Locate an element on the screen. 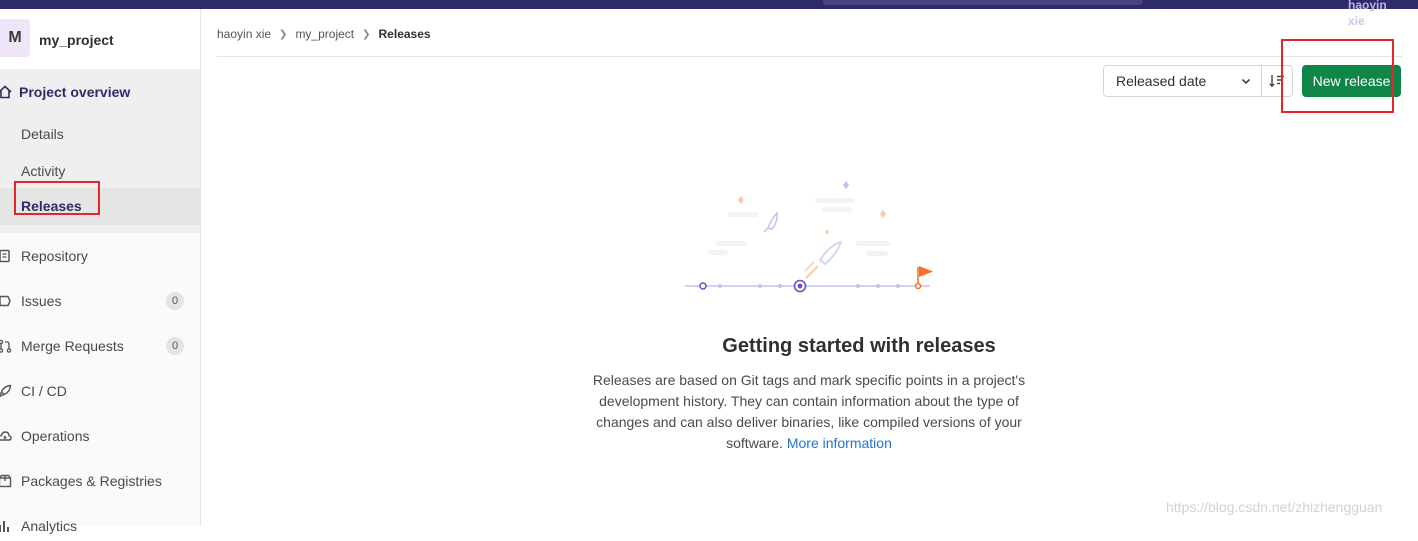 The width and height of the screenshot is (1418, 541). sidebar-item-analytics: Analytics is located at coordinates (100, 526).